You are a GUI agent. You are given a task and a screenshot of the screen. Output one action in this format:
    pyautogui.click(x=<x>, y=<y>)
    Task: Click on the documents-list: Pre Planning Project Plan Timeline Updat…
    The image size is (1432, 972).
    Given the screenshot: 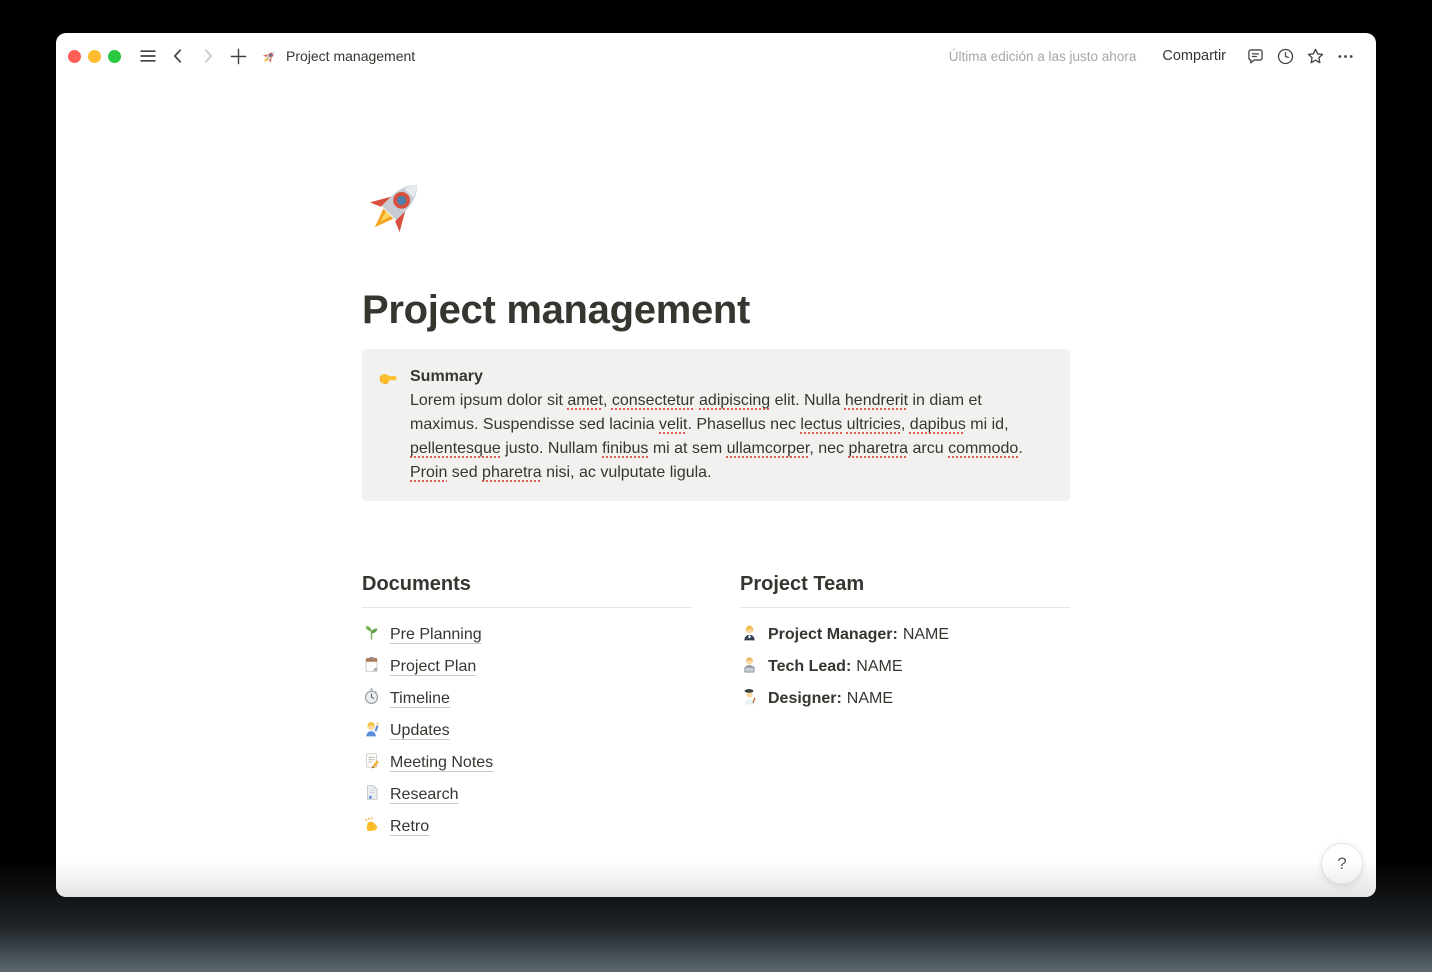 What is the action you would take?
    pyautogui.click(x=527, y=731)
    